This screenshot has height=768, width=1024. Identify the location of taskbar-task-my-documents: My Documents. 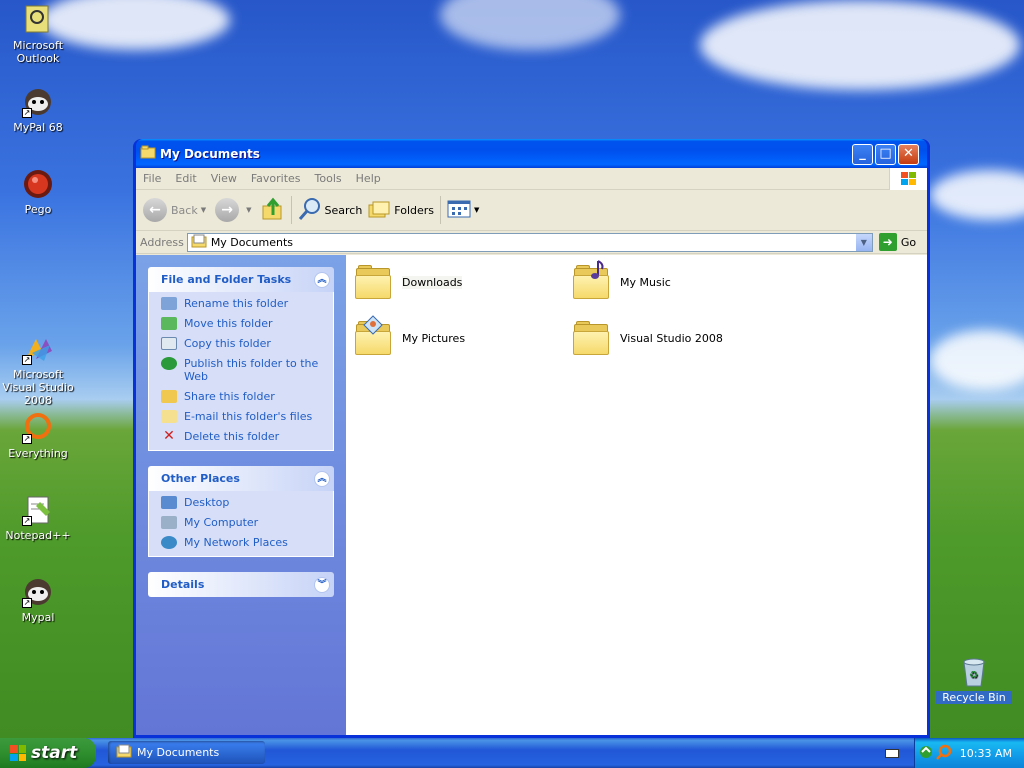
(186, 752).